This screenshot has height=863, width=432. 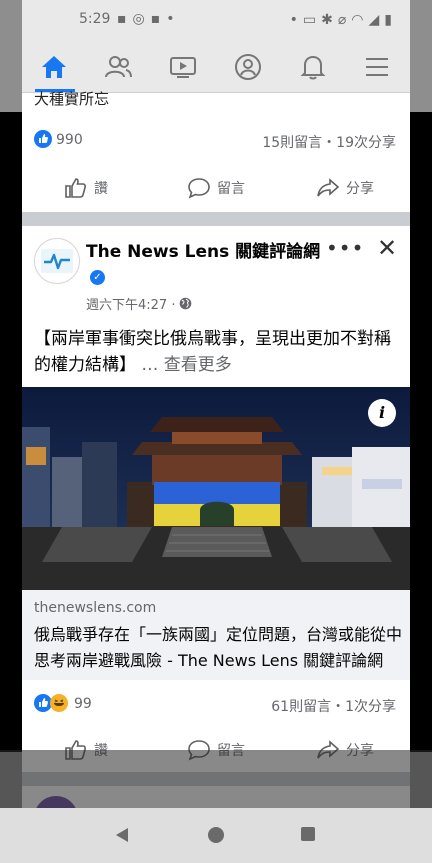 What do you see at coordinates (95, 608) in the screenshot?
I see `link-domain: thenewslens.com` at bounding box center [95, 608].